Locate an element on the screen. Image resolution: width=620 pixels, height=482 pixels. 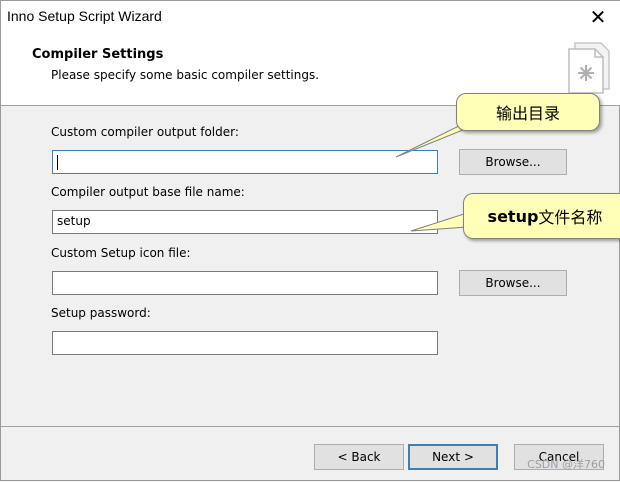
close-icon: ✕ is located at coordinates (597, 17).